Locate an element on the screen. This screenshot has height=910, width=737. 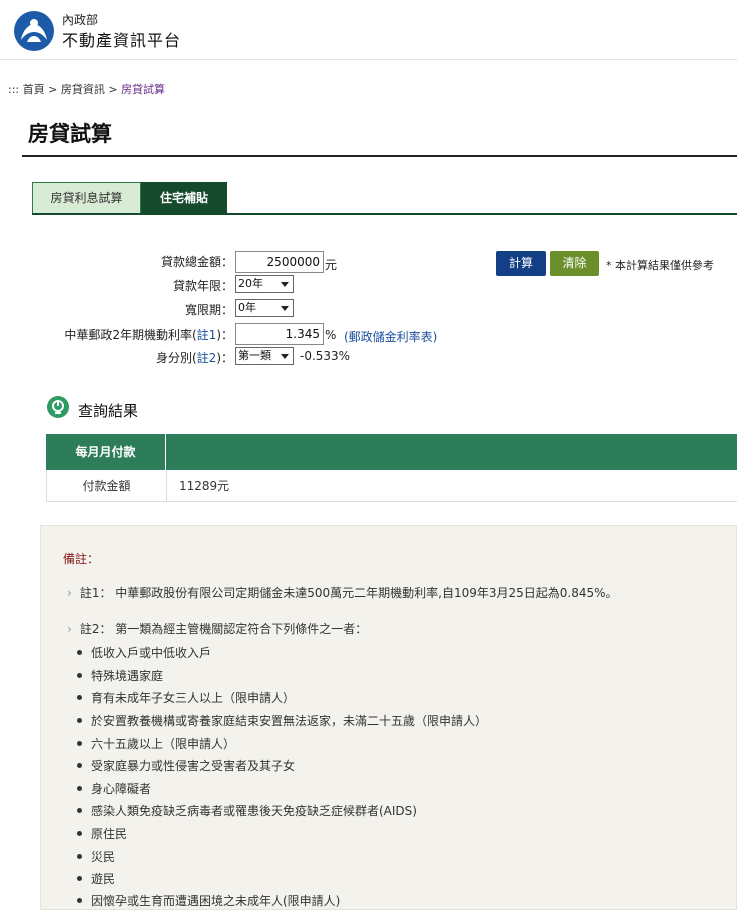
loan-years-select: 20年 is located at coordinates (264, 284).